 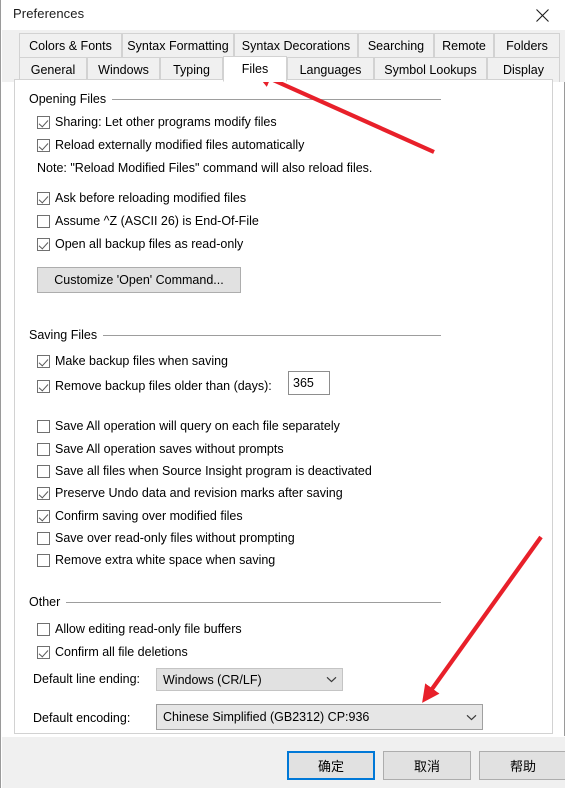 I want to click on checkbox-remove-backup-older-than: Remove backup files older than (days):, so click(x=154, y=386).